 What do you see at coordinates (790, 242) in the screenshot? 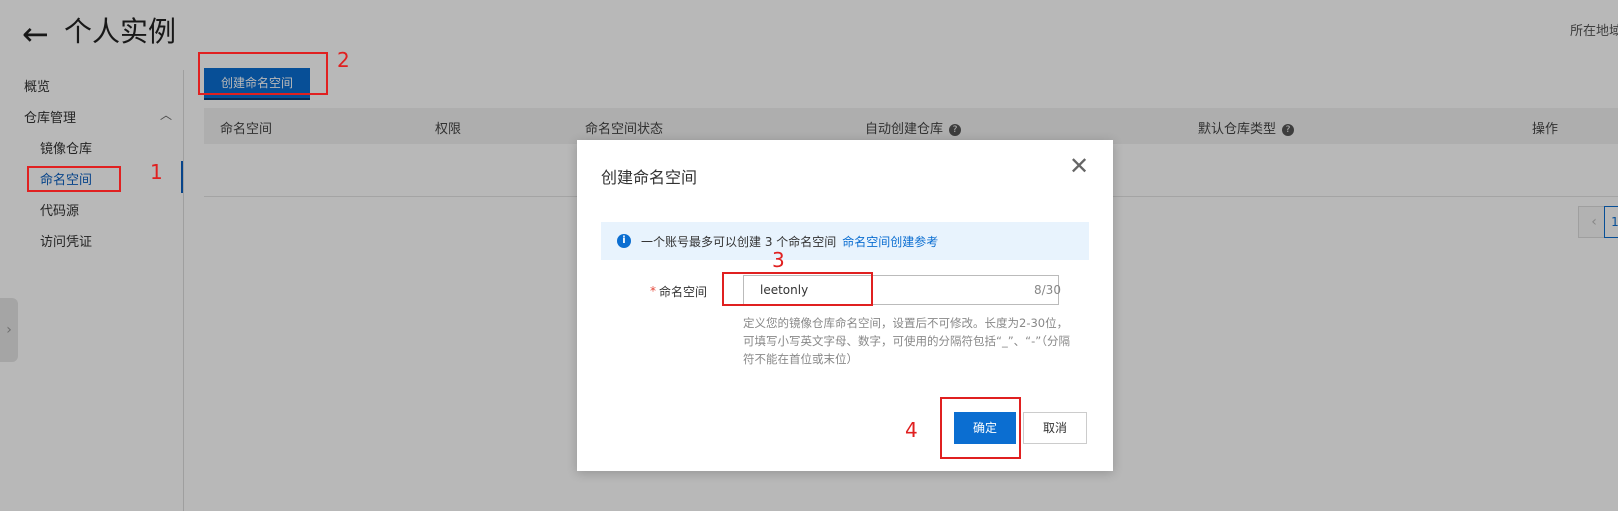
I see `info-text: 一个账号最多可以创建 3 个命名空间 命名空间创建参考` at bounding box center [790, 242].